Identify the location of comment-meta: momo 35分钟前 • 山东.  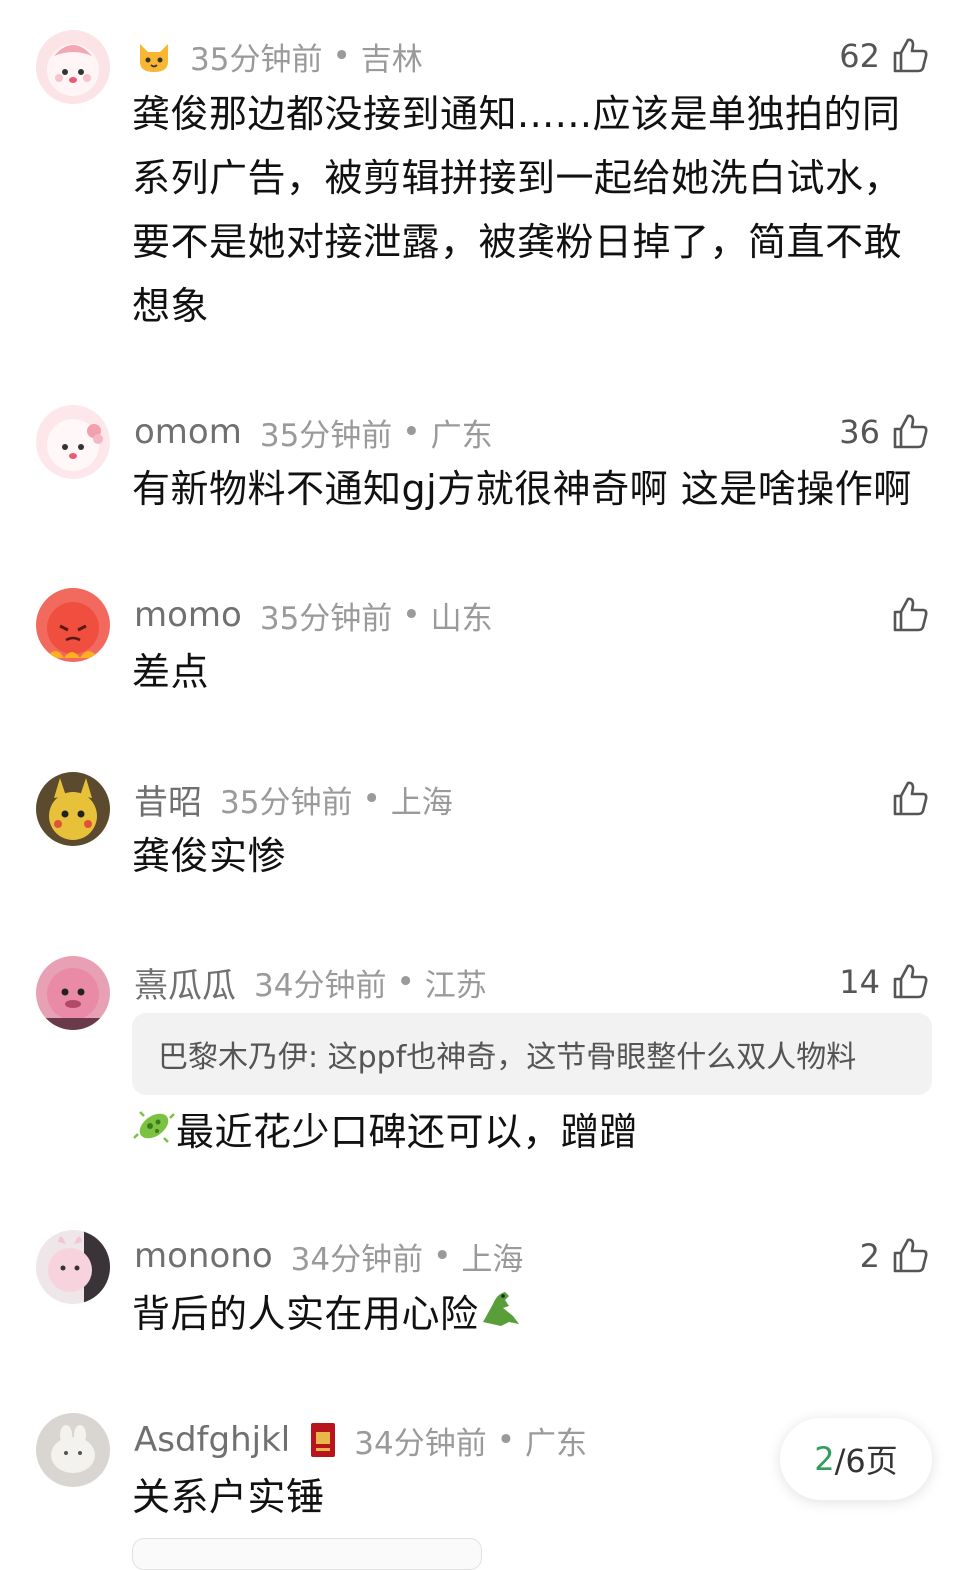
(313, 615).